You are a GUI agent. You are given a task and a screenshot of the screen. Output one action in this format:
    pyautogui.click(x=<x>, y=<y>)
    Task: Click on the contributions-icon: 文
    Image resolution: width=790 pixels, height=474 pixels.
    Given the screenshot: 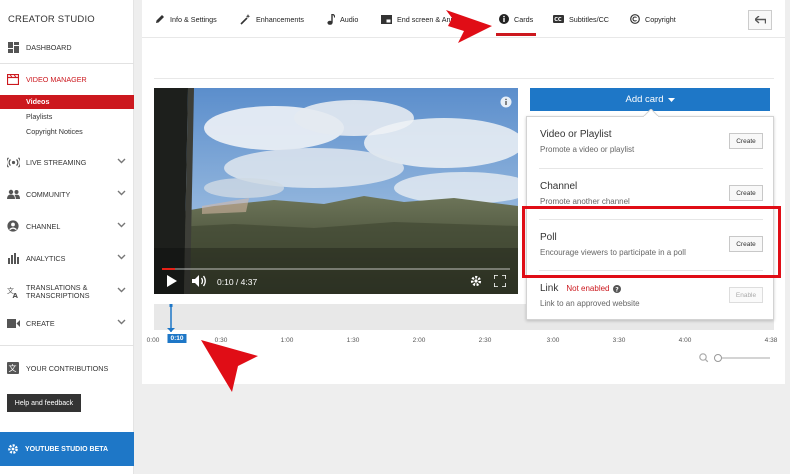 What is the action you would take?
    pyautogui.click(x=13, y=368)
    